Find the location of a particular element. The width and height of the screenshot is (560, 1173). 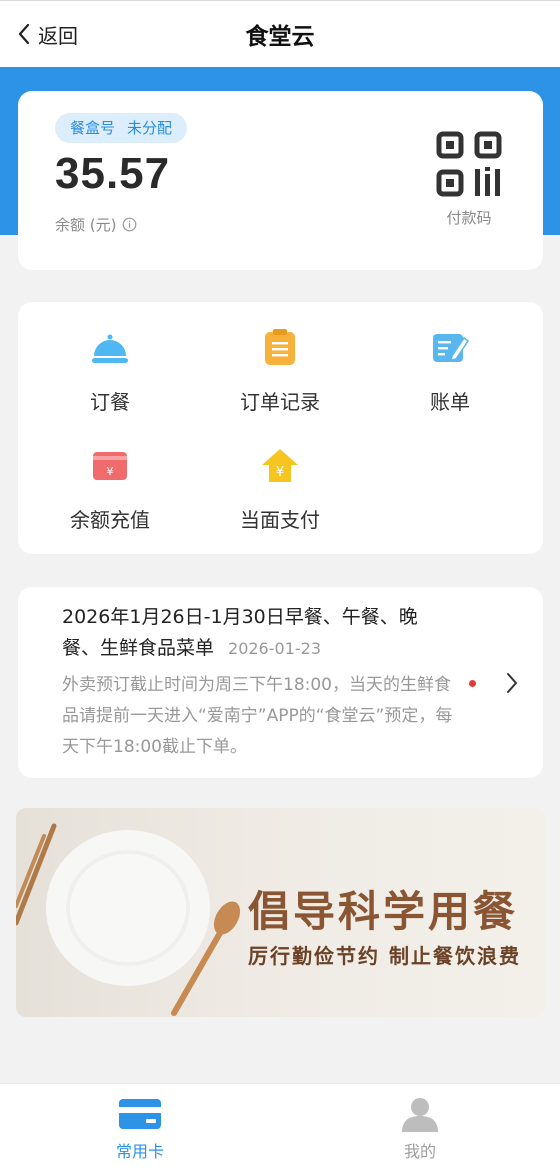

balance-amount: 35.57 is located at coordinates (113, 173).